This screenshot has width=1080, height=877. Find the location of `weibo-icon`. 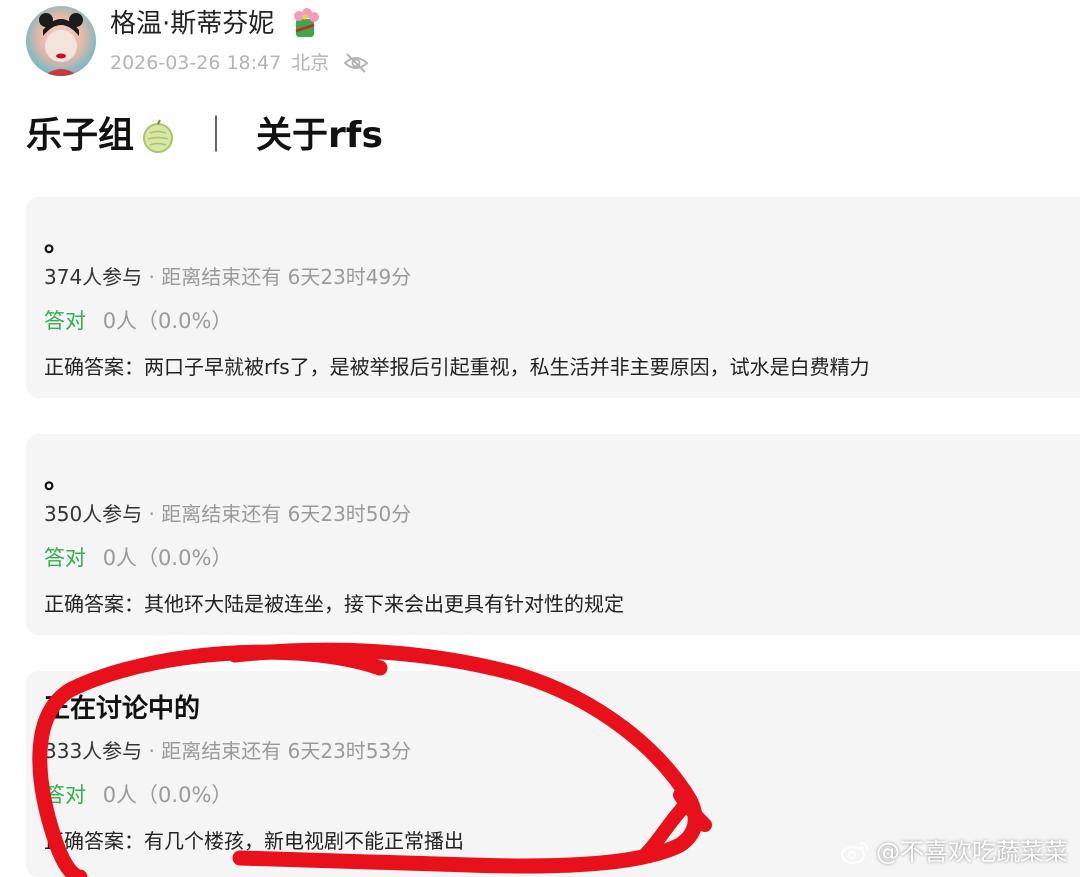

weibo-icon is located at coordinates (855, 852).